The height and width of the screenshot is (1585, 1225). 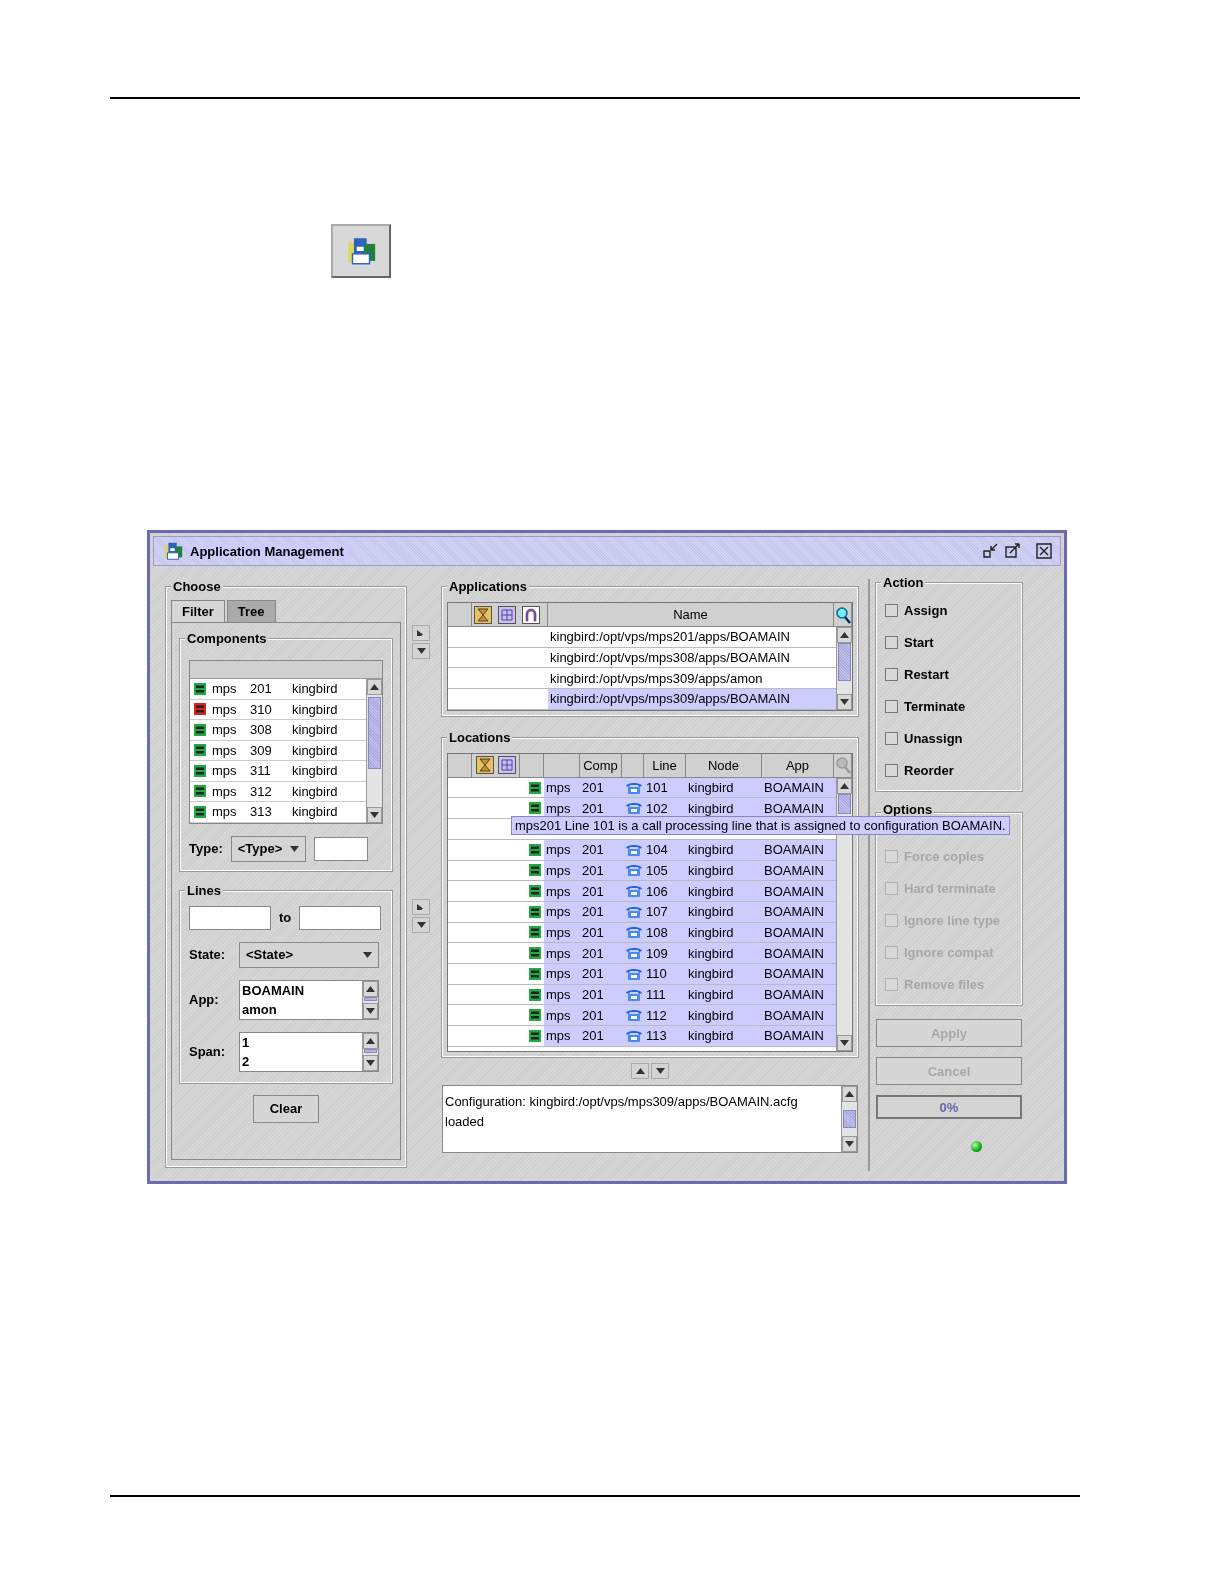 I want to click on table-cell: 110, so click(x=665, y=974).